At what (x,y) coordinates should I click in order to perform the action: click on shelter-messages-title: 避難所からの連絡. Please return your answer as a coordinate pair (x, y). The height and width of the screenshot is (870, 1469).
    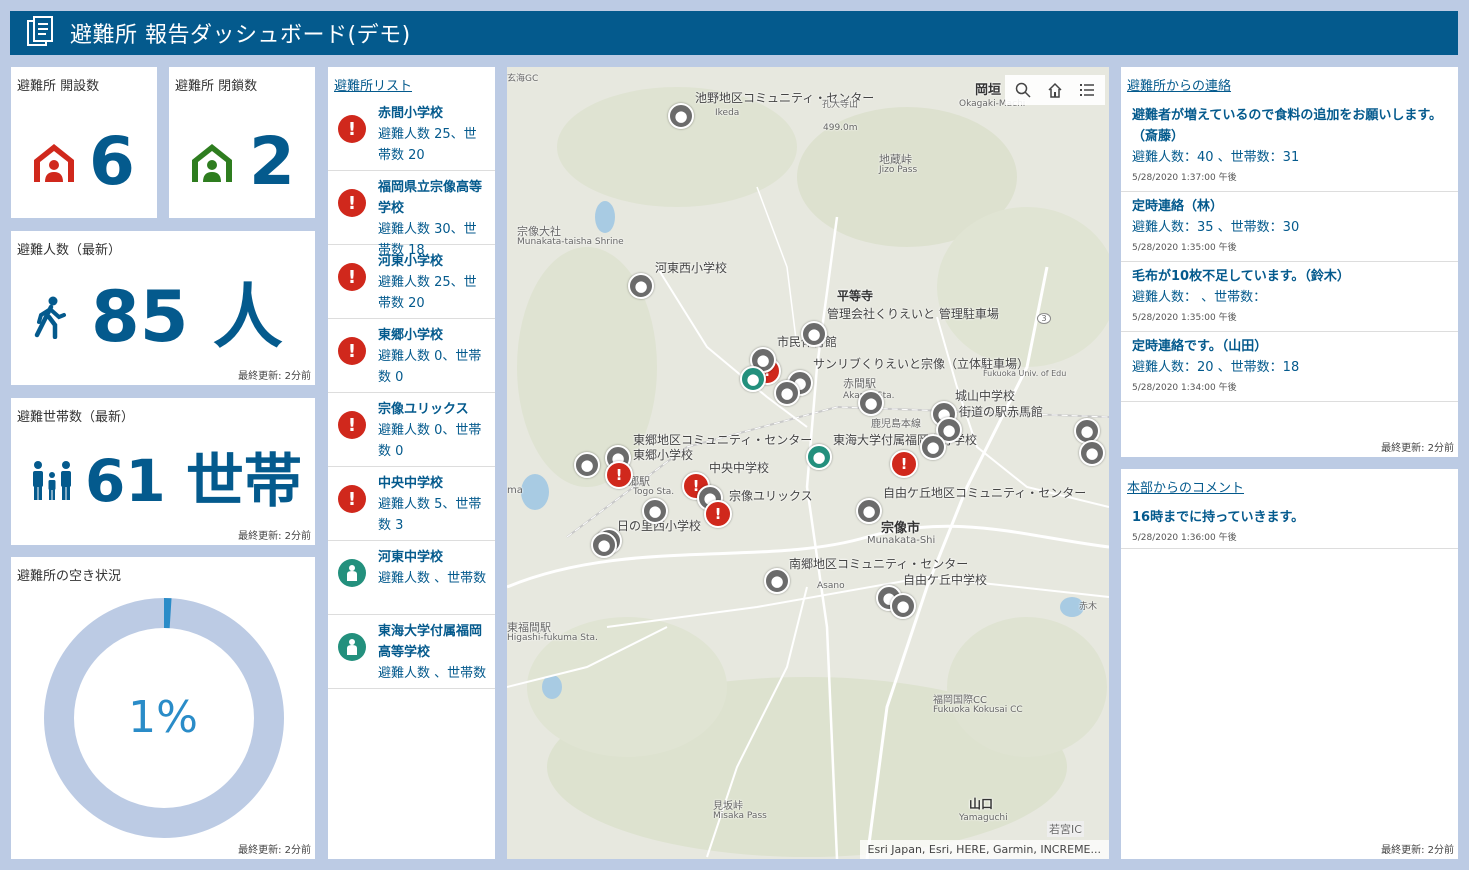
    Looking at the image, I should click on (1179, 84).